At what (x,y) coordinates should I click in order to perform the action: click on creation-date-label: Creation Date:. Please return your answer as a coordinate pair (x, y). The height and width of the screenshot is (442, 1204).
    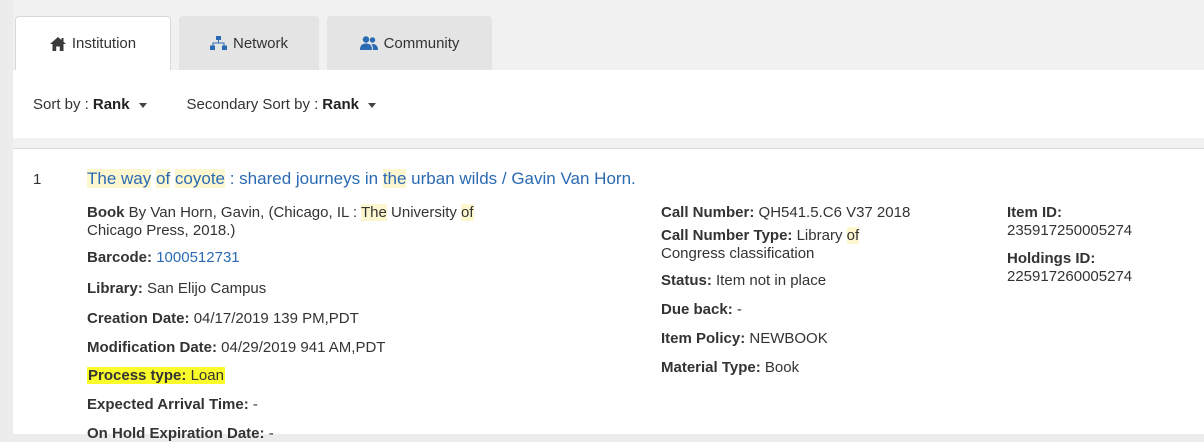
    Looking at the image, I should click on (138, 318).